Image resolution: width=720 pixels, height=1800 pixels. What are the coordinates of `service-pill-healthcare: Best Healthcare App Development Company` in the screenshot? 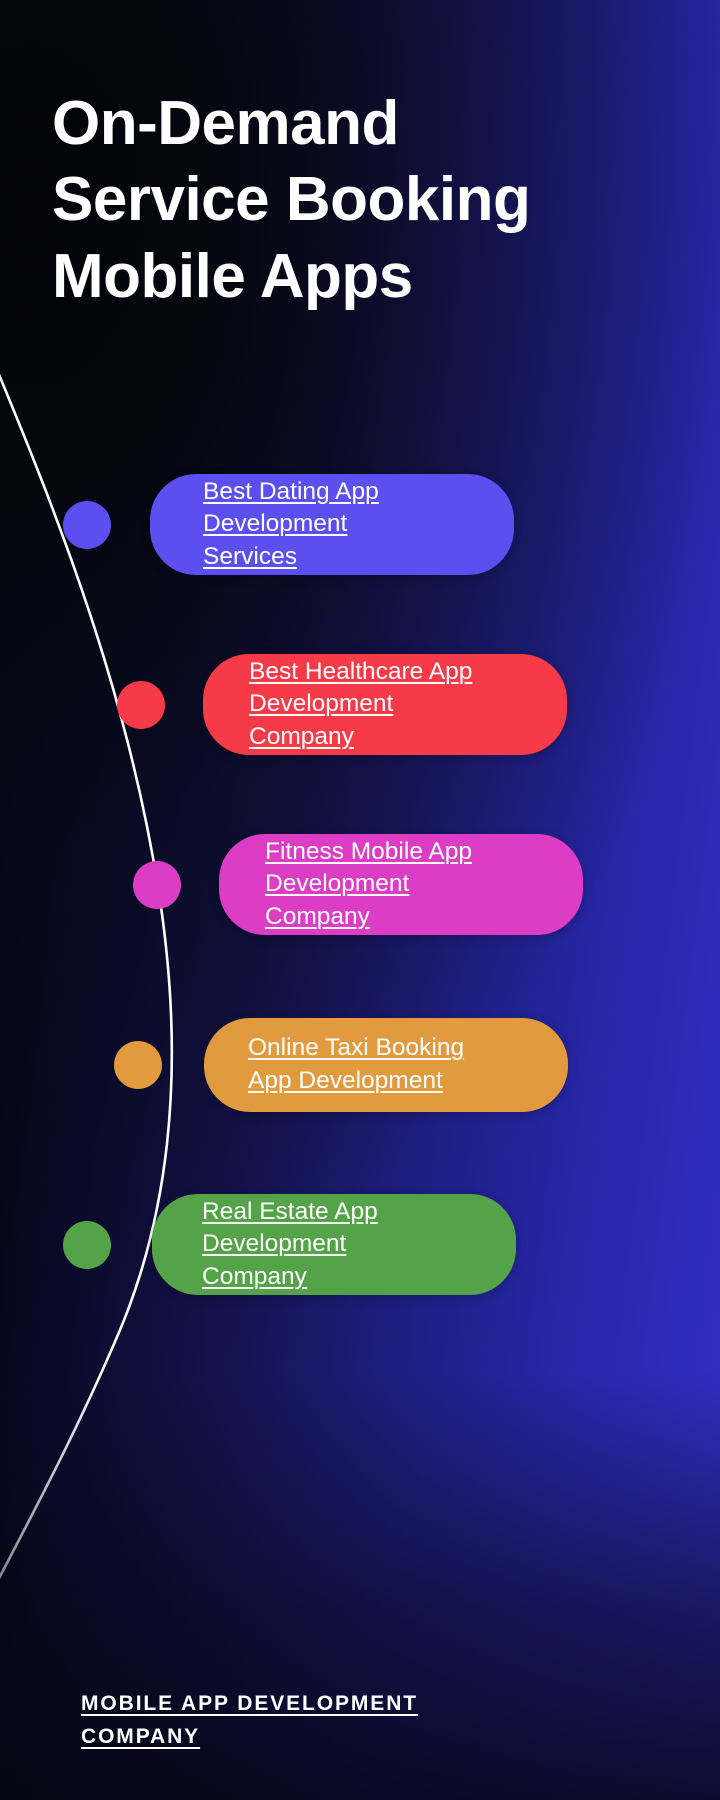 It's located at (385, 704).